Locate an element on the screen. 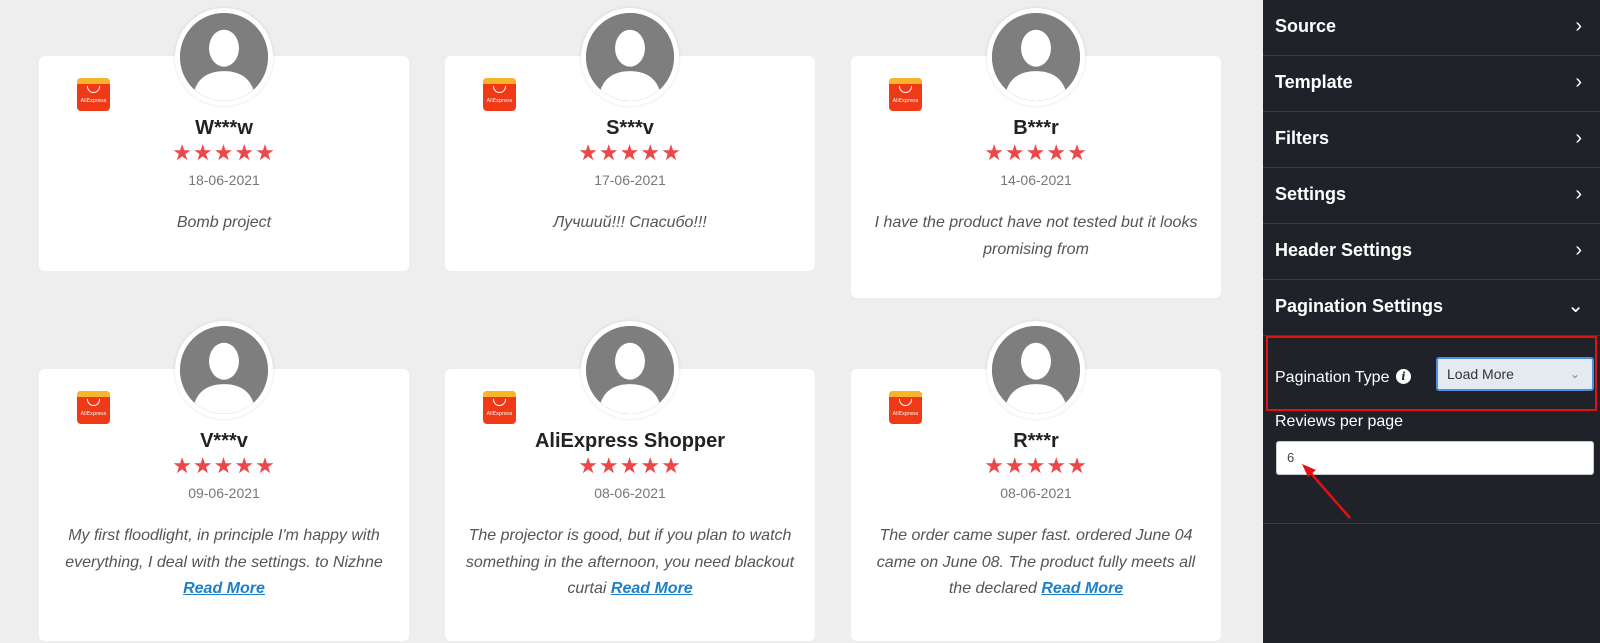 The image size is (1600, 643). reviewer-name: B***r is located at coordinates (1036, 128).